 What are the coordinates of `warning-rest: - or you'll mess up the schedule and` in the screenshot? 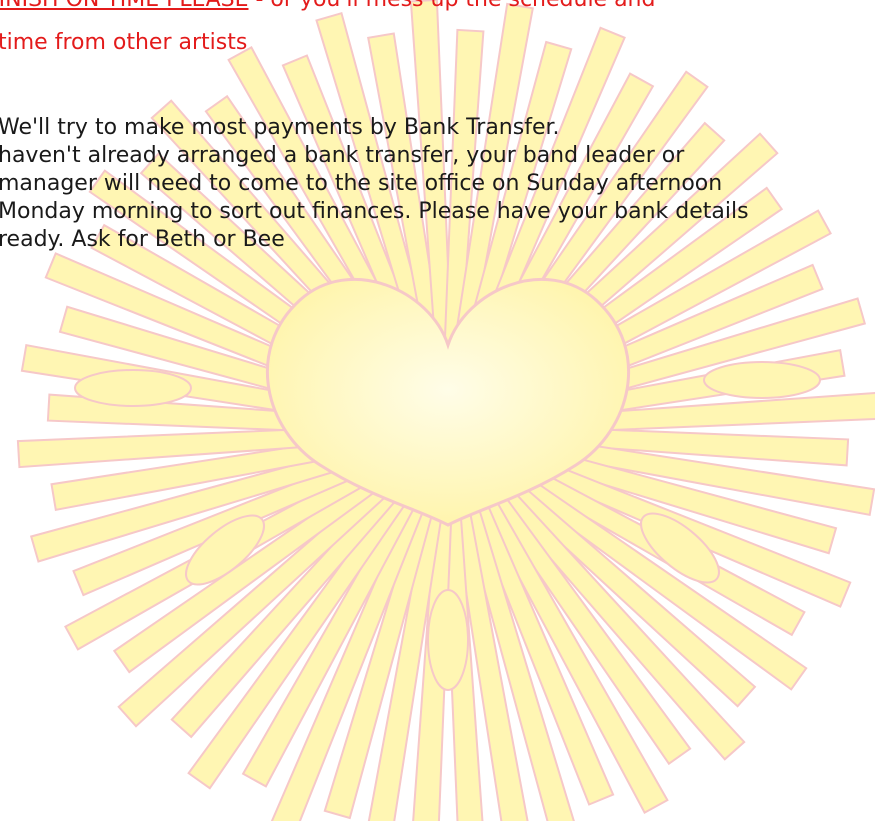 It's located at (452, 6).